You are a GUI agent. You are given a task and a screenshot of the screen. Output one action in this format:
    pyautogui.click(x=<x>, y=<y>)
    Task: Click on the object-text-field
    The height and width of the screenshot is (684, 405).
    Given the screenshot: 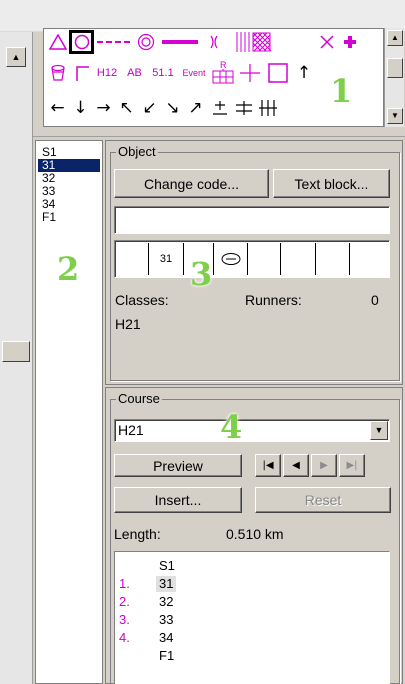 What is the action you would take?
    pyautogui.click(x=252, y=220)
    